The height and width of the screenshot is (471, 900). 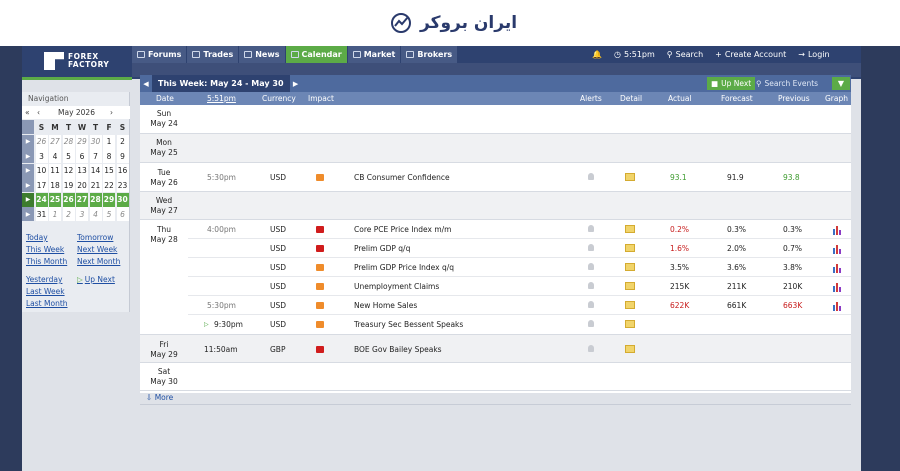 I want to click on event-name: CB Consumer Confidence, so click(x=402, y=177).